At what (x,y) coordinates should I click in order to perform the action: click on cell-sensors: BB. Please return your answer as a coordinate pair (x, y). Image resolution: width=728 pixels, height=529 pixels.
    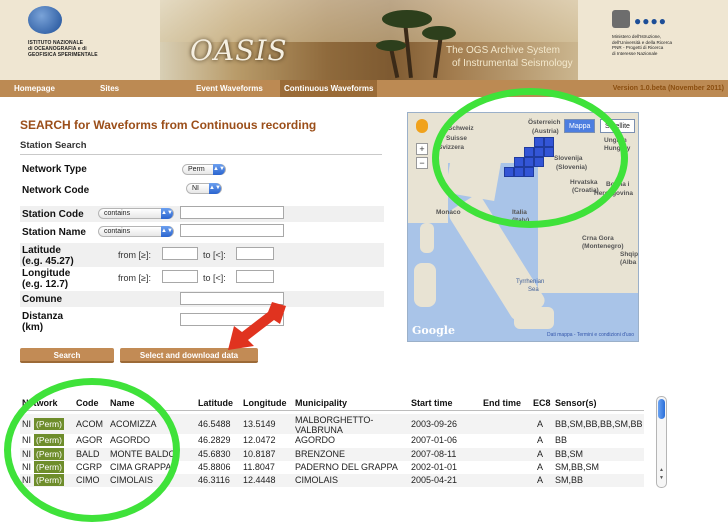
    Looking at the image, I should click on (561, 440).